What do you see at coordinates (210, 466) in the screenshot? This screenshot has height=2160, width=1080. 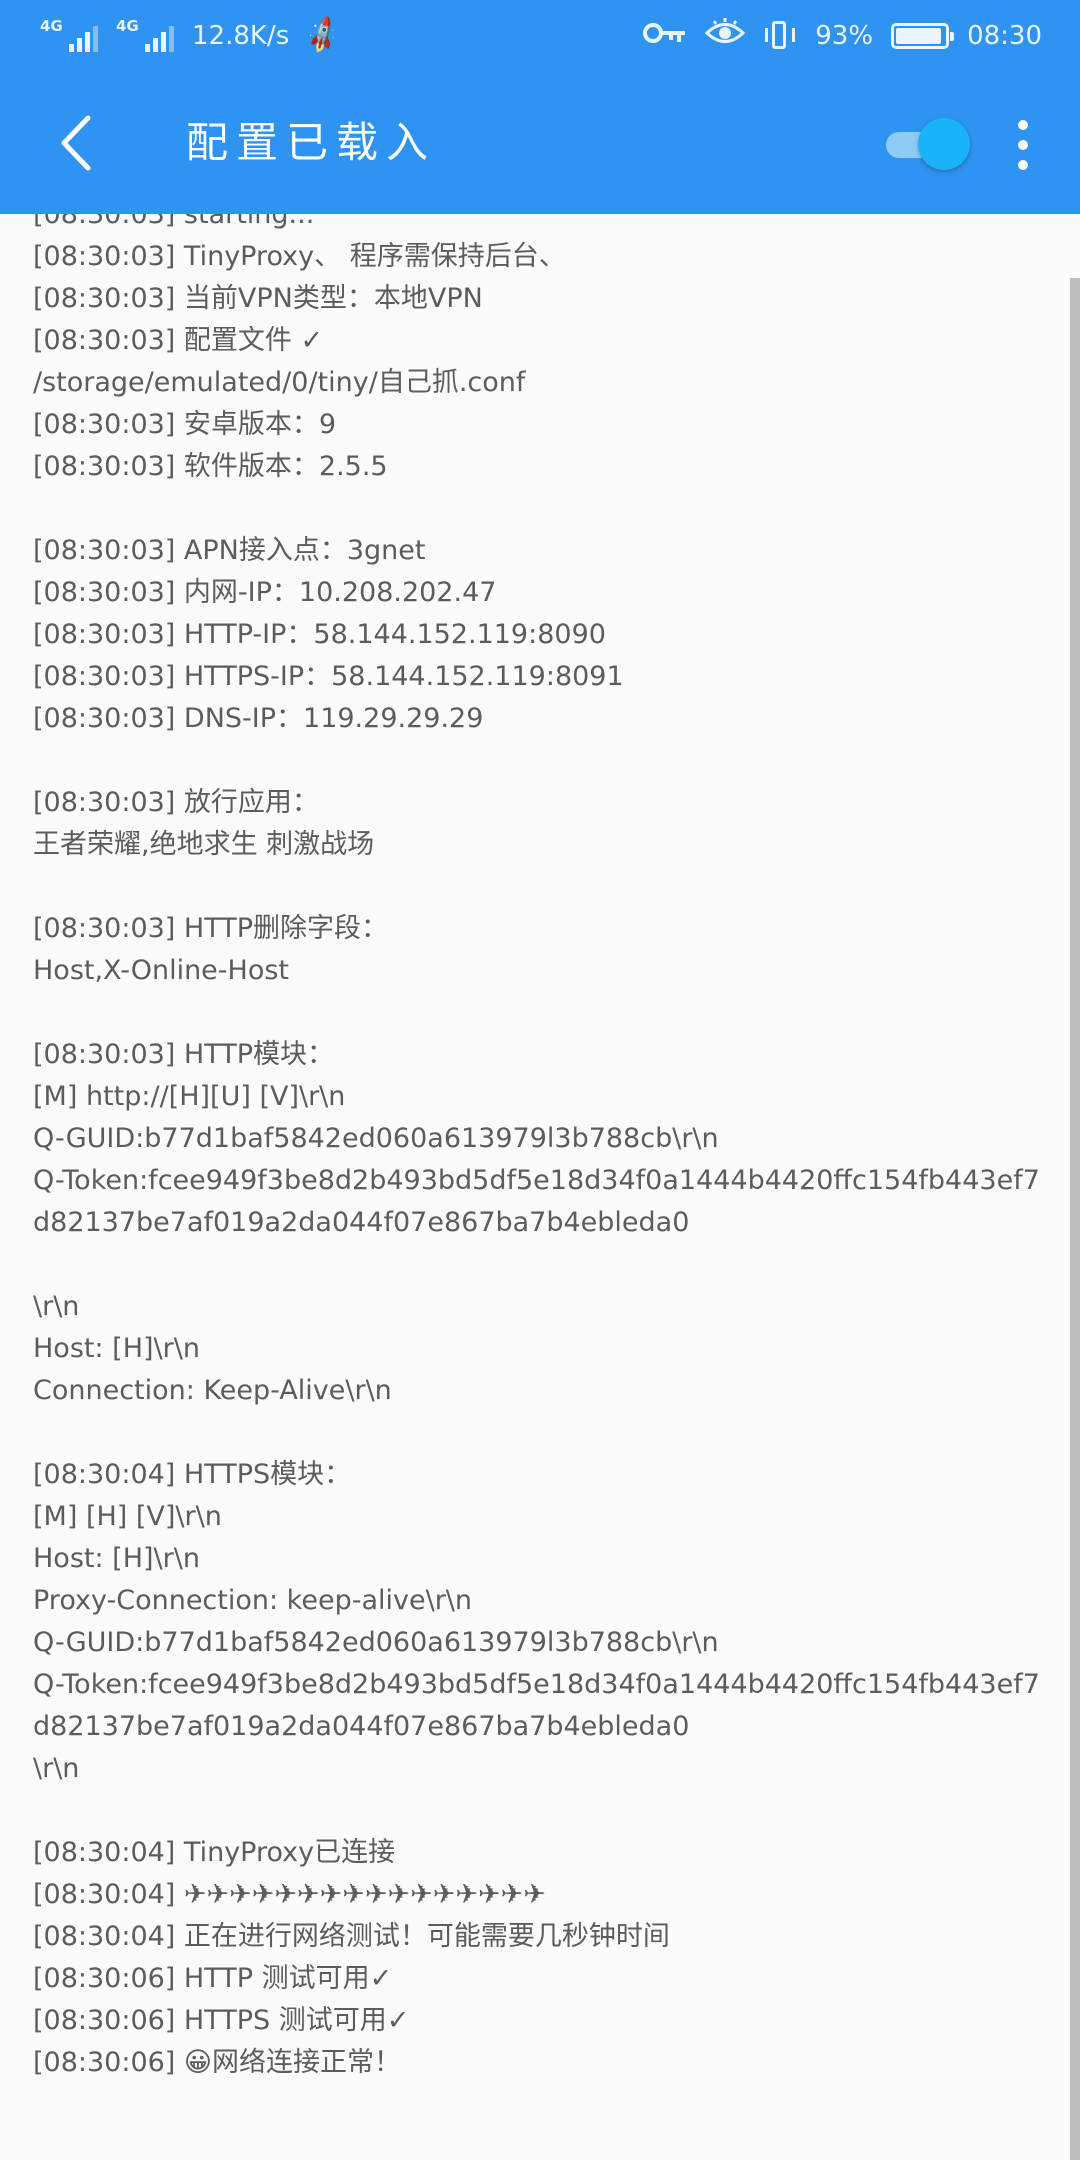 I see `log-line: [08:30:03] 软件版本：2.5.5` at bounding box center [210, 466].